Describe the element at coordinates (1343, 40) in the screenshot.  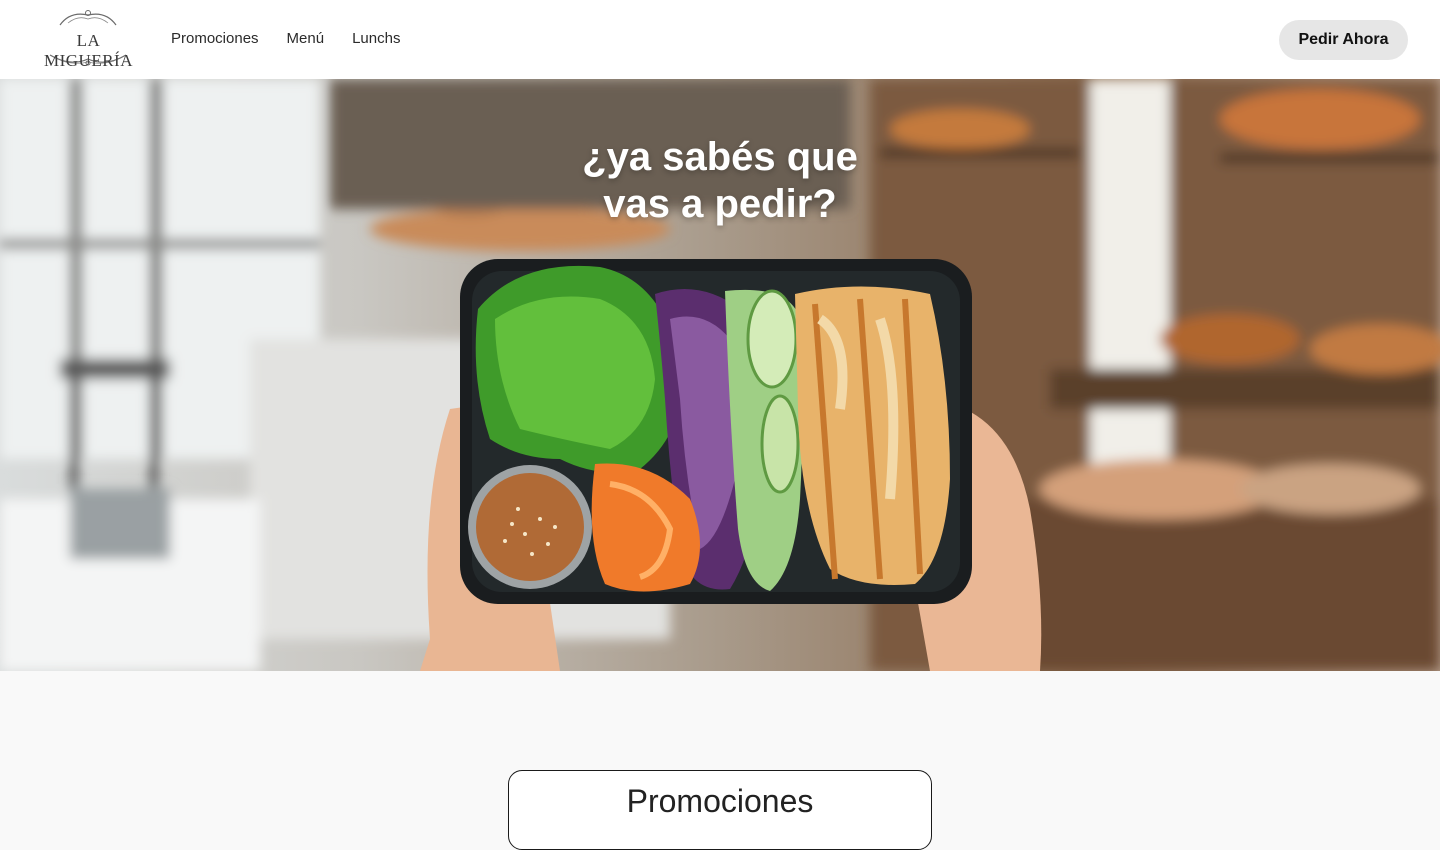
I see `order-now-button: Pedir Ahora` at that location.